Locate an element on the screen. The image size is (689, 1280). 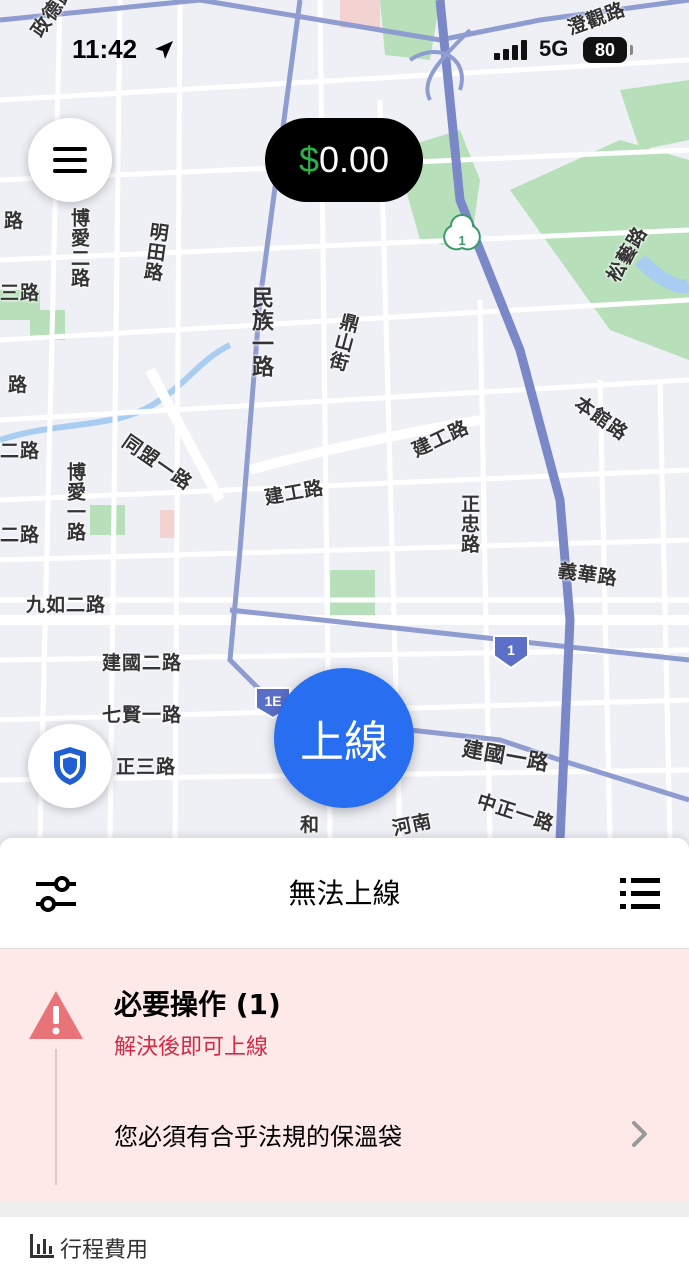
list-icon is located at coordinates (640, 894).